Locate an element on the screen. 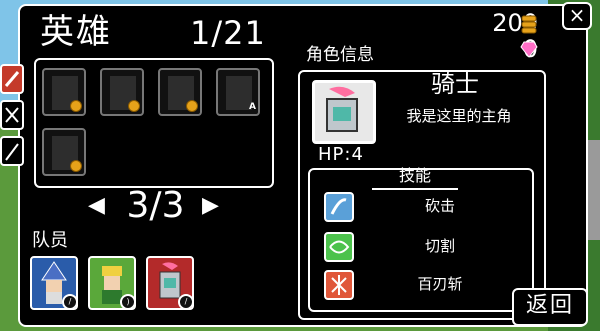 The width and height of the screenshot is (600, 331). team-member-elf: ) is located at coordinates (112, 283).